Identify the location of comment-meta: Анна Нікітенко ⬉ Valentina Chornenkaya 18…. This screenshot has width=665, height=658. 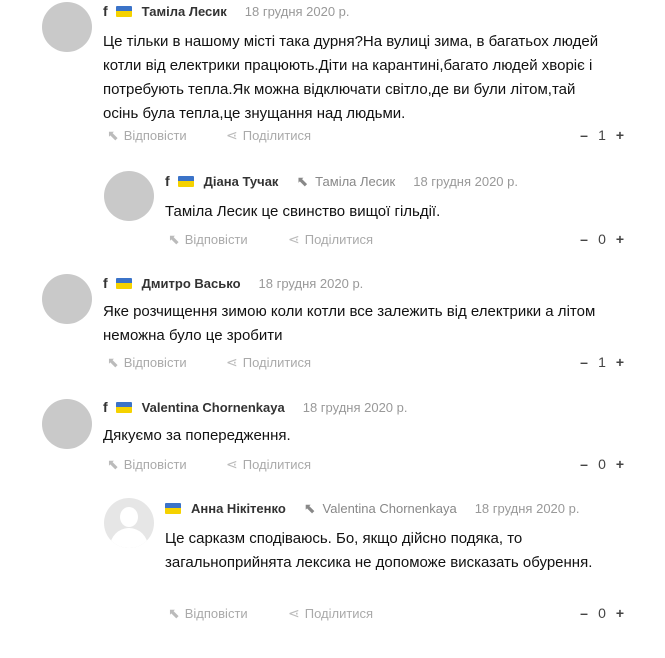
(372, 508).